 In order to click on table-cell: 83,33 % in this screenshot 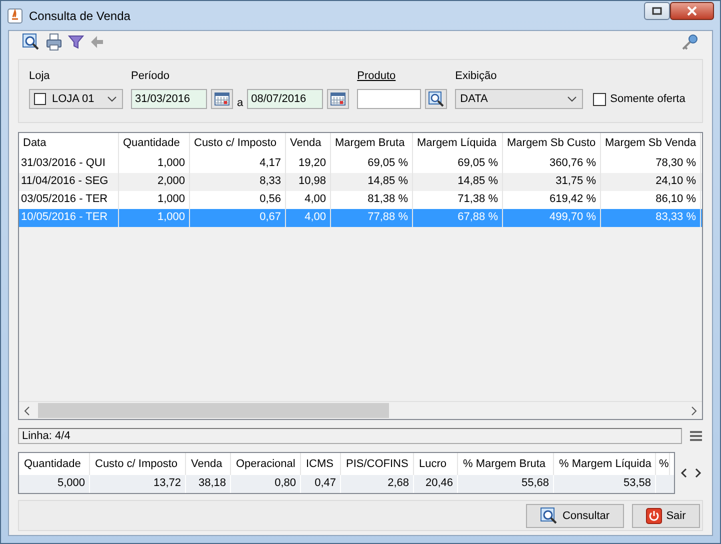, I will do `click(651, 218)`.